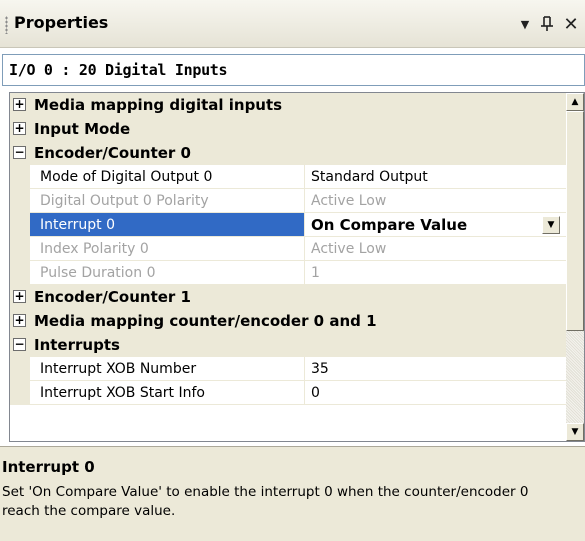  Describe the element at coordinates (575, 102) in the screenshot. I see `scroll-up-arrow-icon: ▲` at that location.